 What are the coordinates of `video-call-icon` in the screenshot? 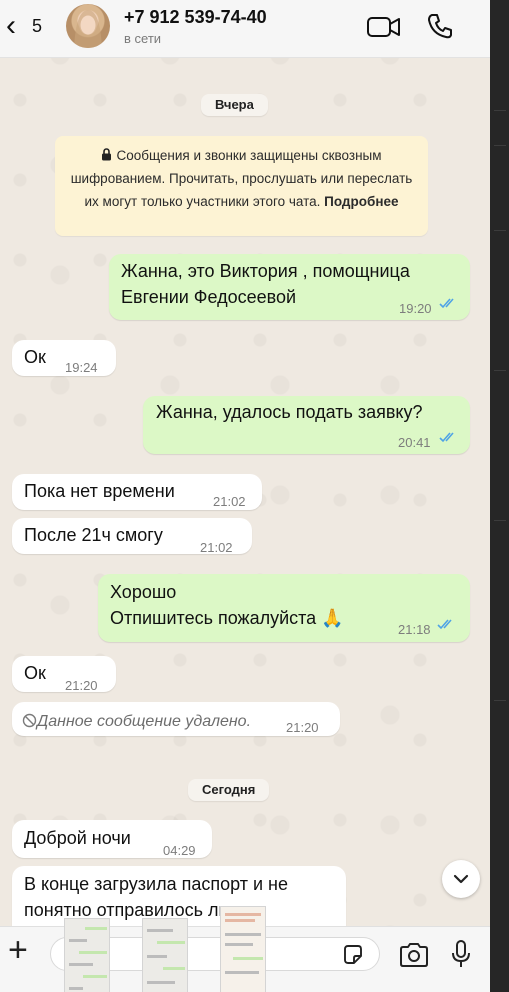 It's located at (384, 27).